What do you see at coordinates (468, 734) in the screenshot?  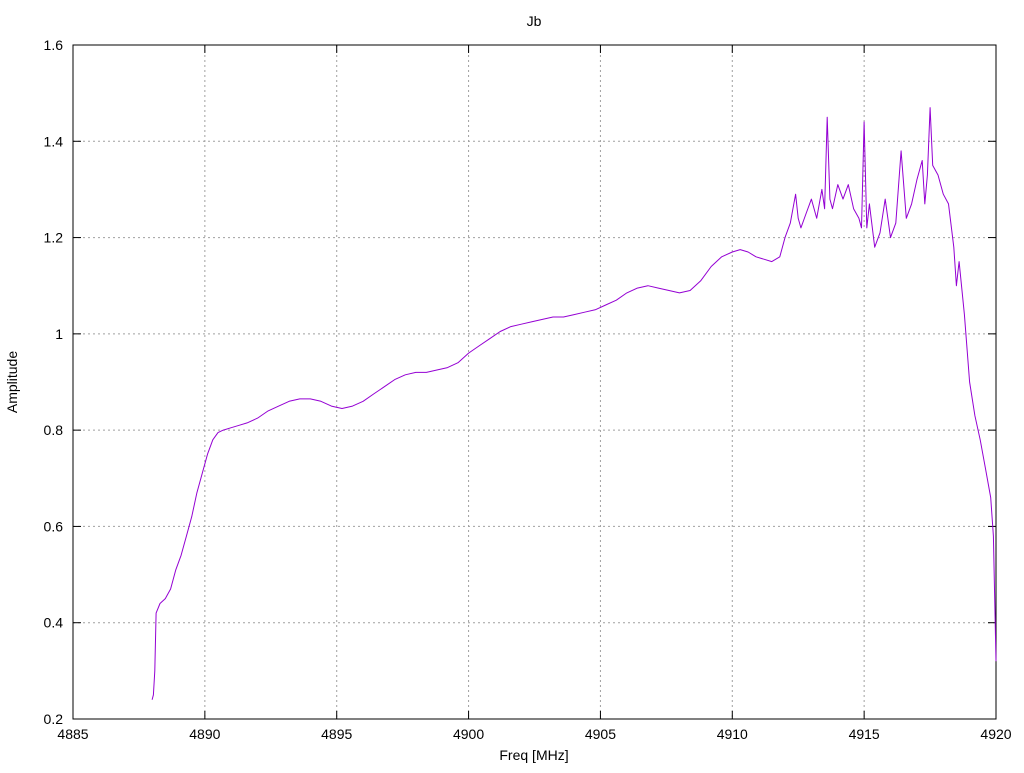 I see `x-tick-label: 4900` at bounding box center [468, 734].